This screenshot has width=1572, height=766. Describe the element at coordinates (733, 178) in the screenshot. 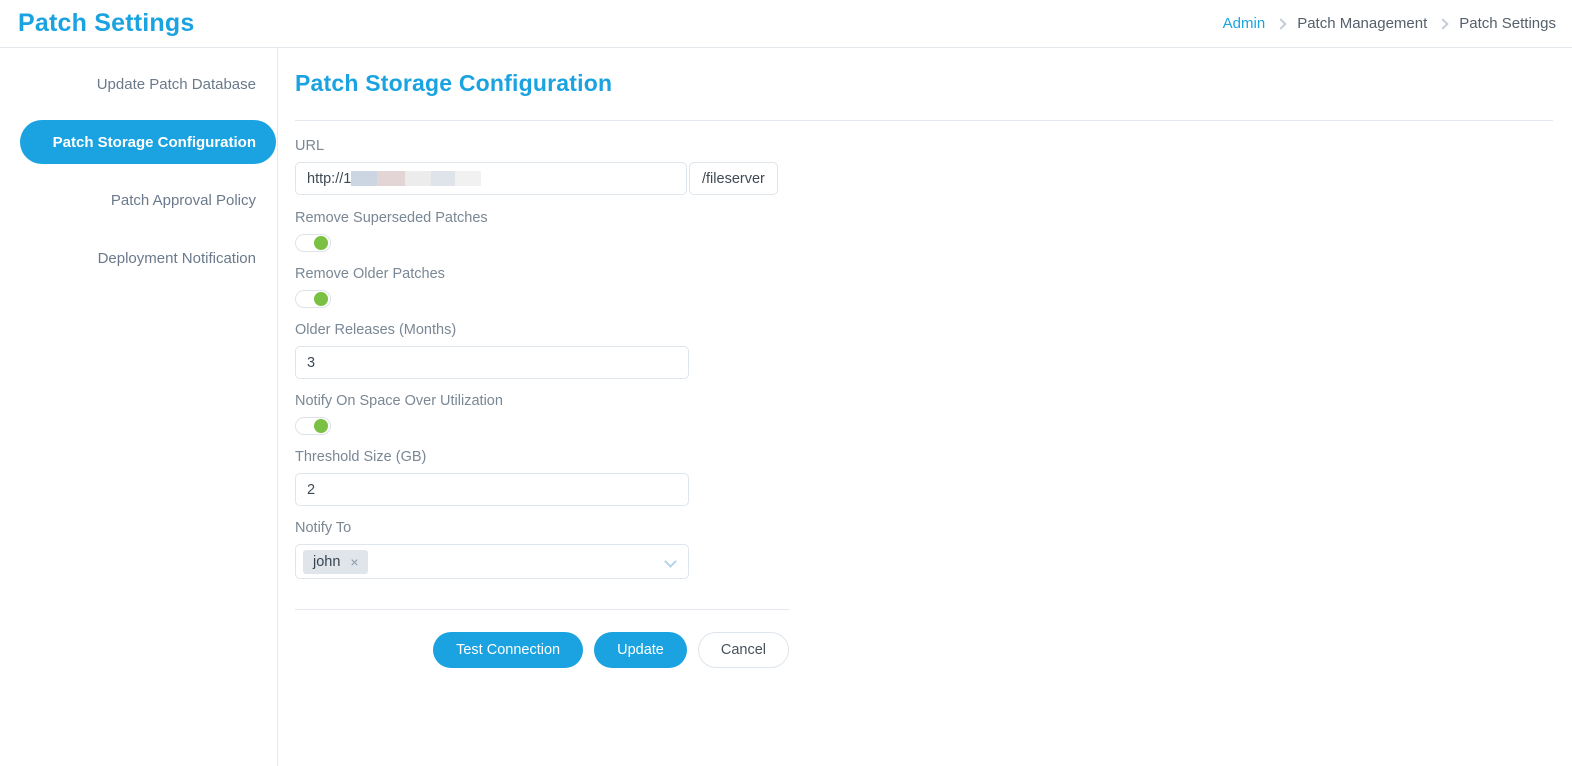

I see `url-suffix-addon: /fileserver` at that location.